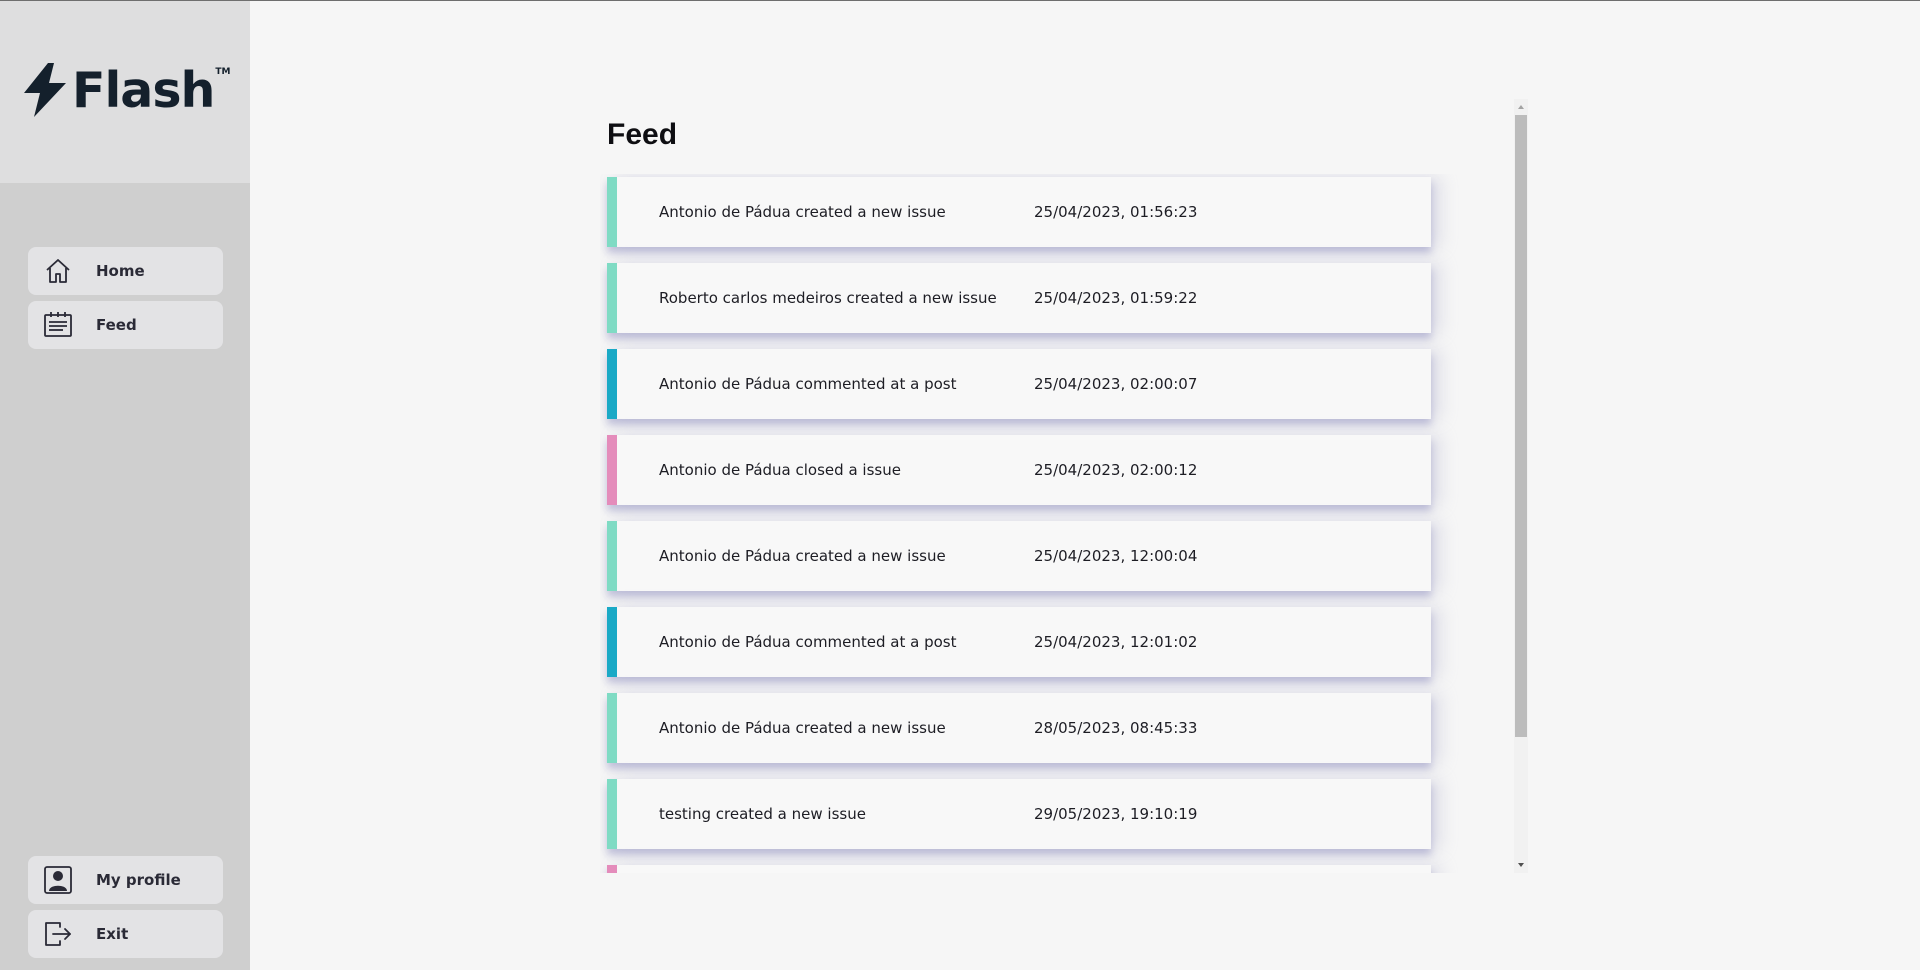 The image size is (1920, 970). I want to click on nav-my-profile-button: My profile, so click(125, 880).